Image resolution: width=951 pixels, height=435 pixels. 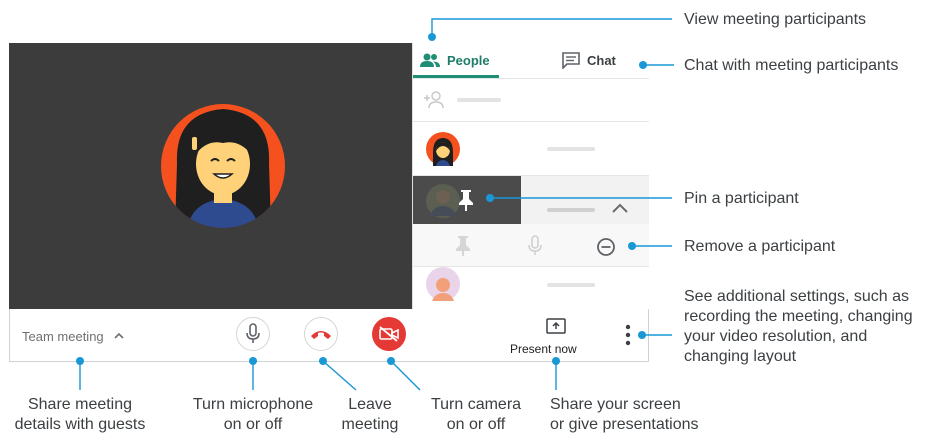 I want to click on callout-microphone: Turn microphone on or off, so click(x=253, y=414).